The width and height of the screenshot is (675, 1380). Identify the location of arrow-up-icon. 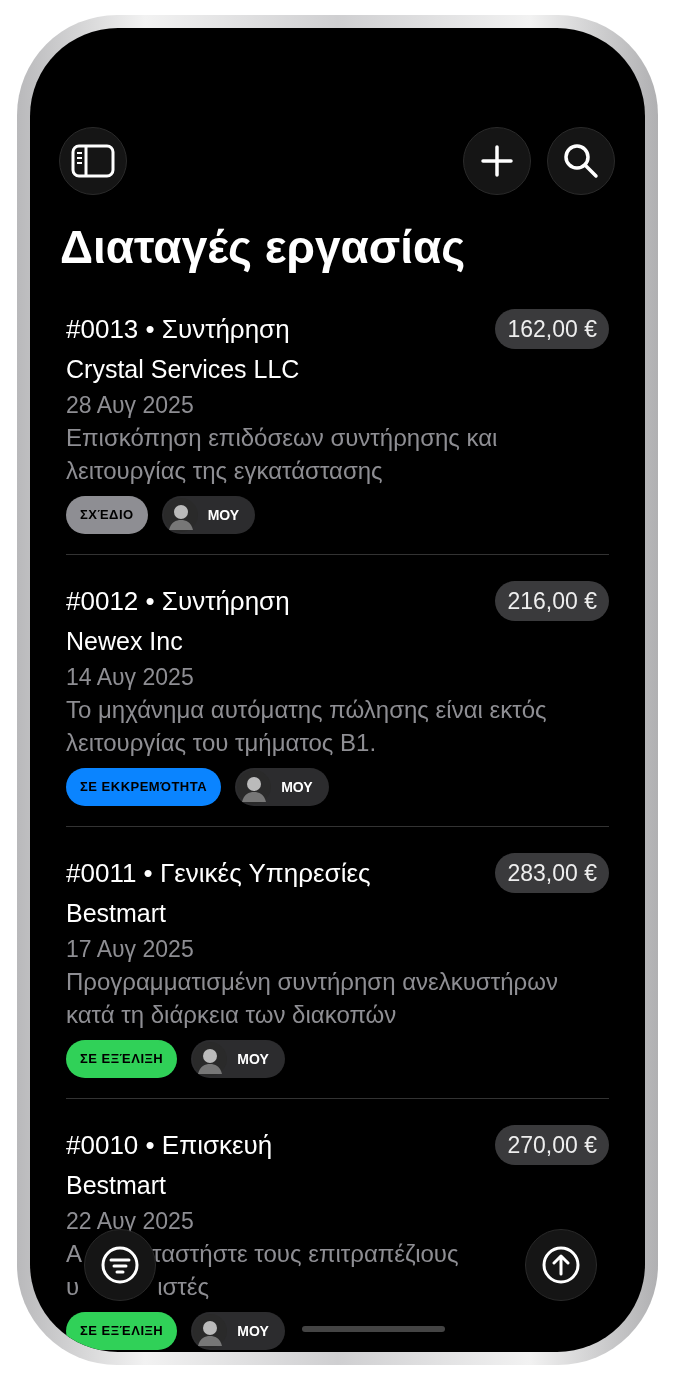
(561, 1265).